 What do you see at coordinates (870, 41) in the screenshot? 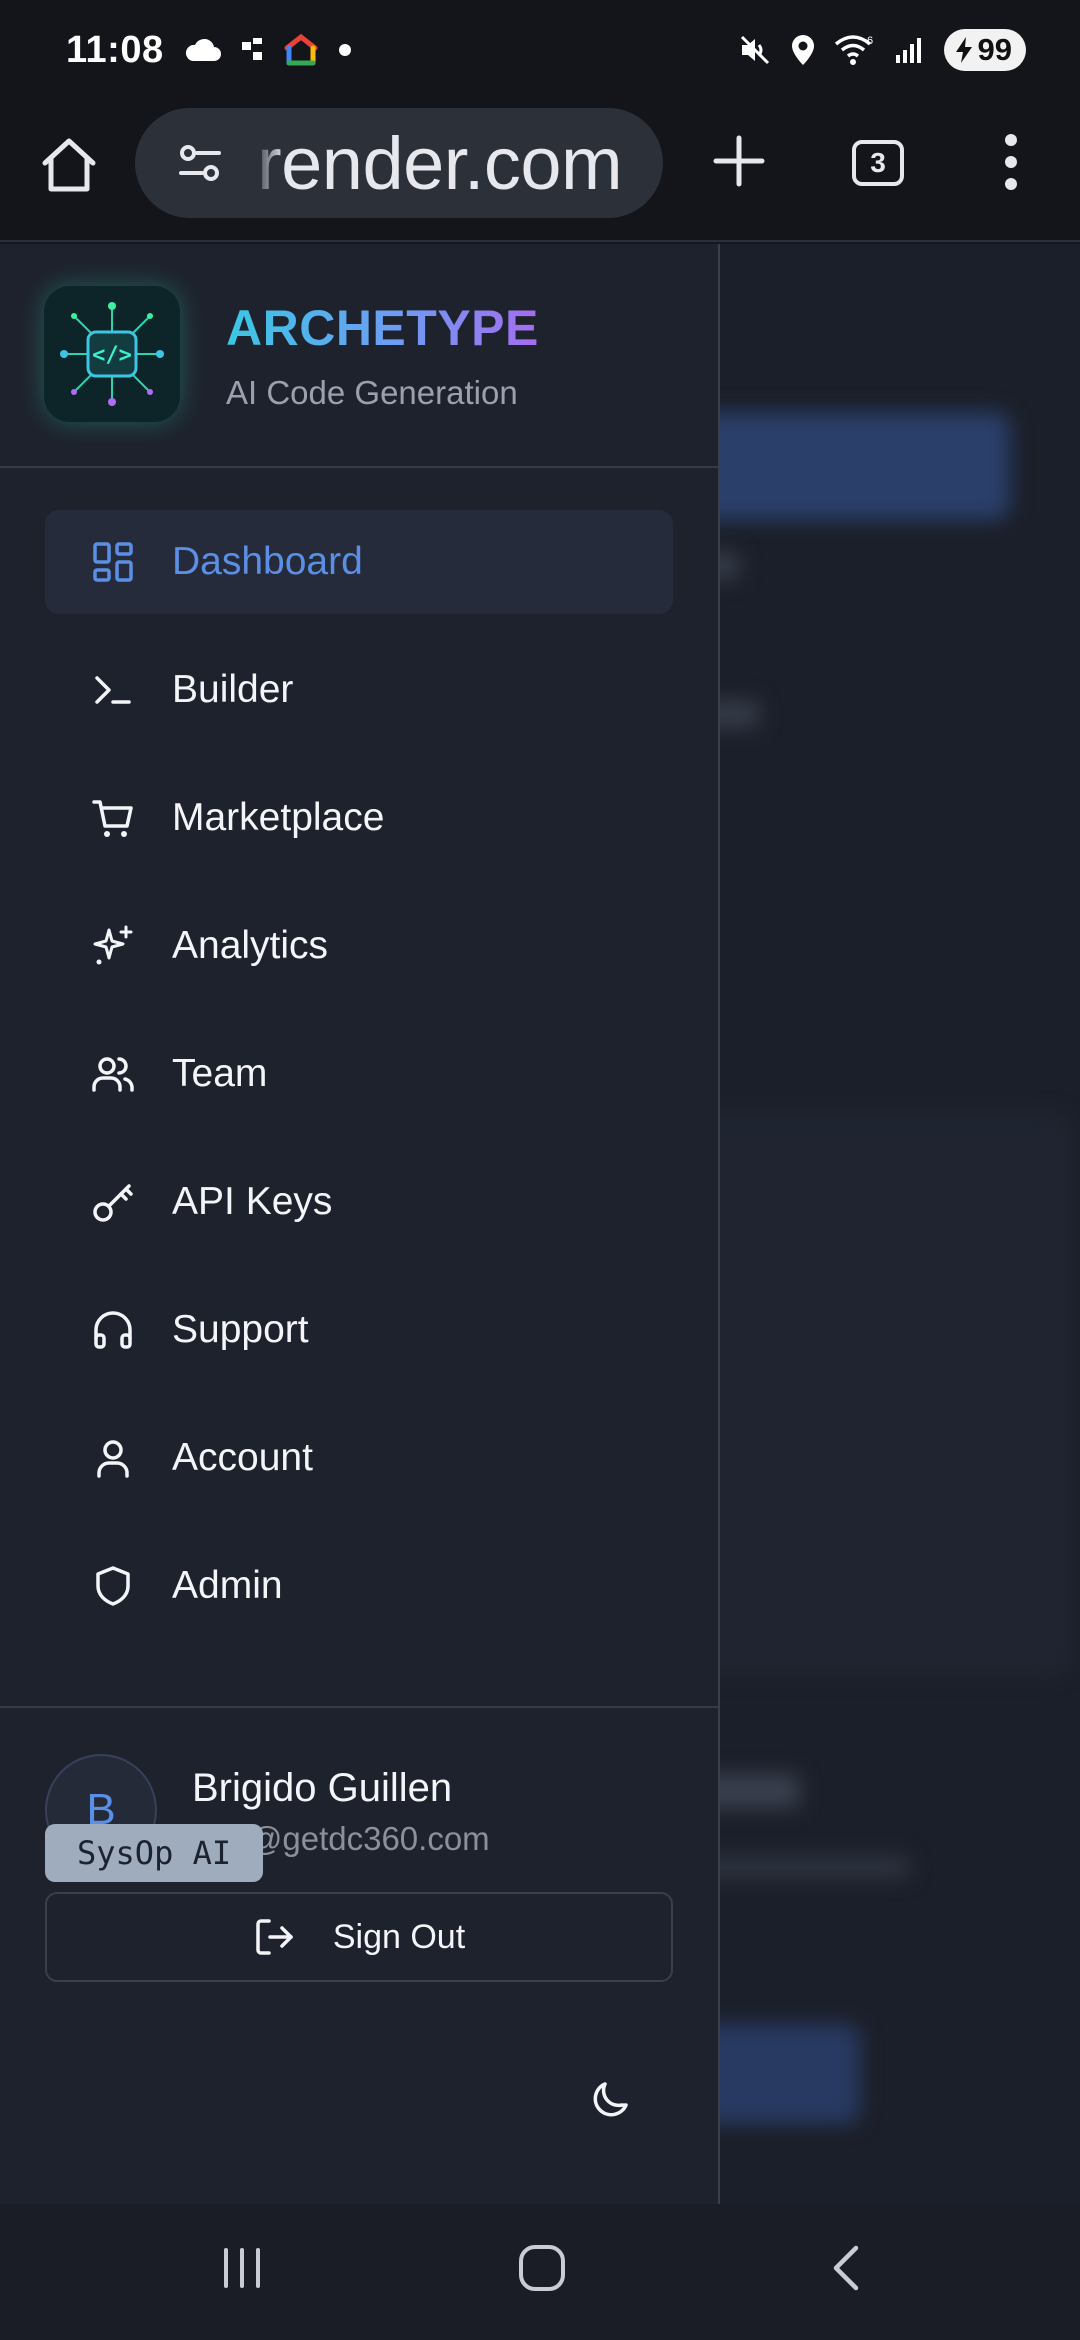
I see `svg-text: 6` at bounding box center [870, 41].